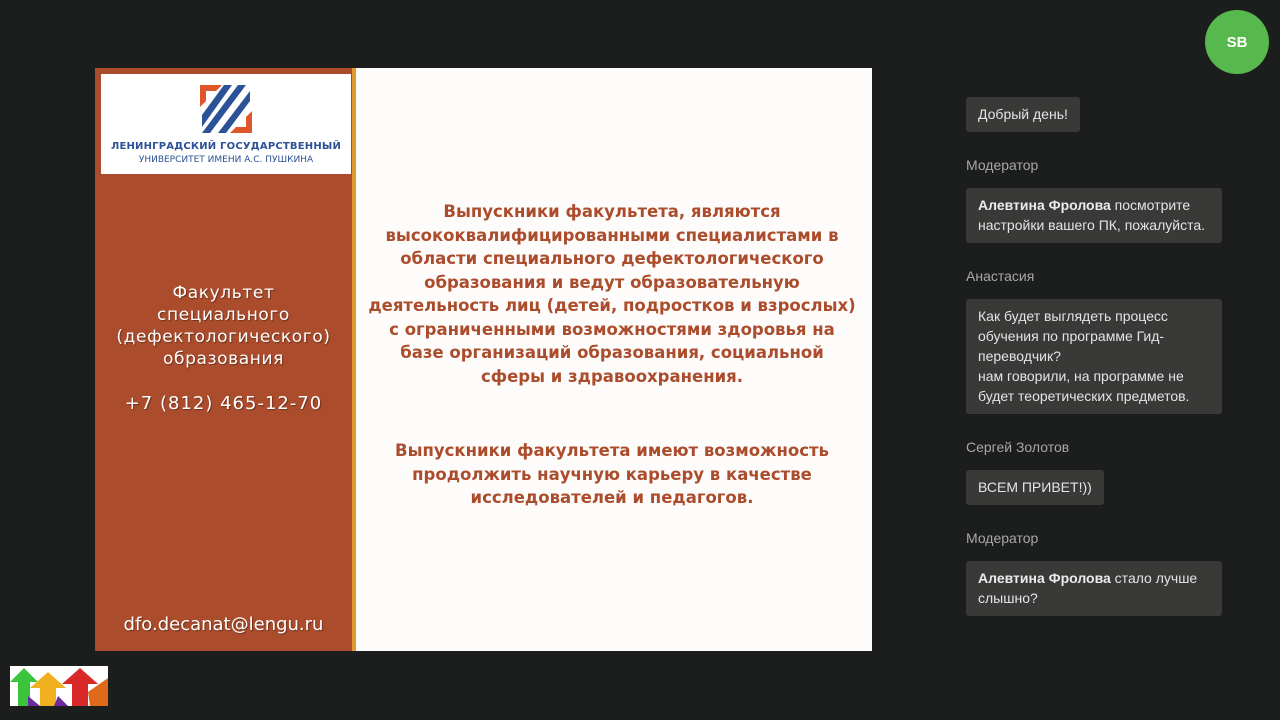 Image resolution: width=1280 pixels, height=720 pixels. I want to click on message-text: ВСЕМ ПРИВЕТ!)), so click(1035, 487).